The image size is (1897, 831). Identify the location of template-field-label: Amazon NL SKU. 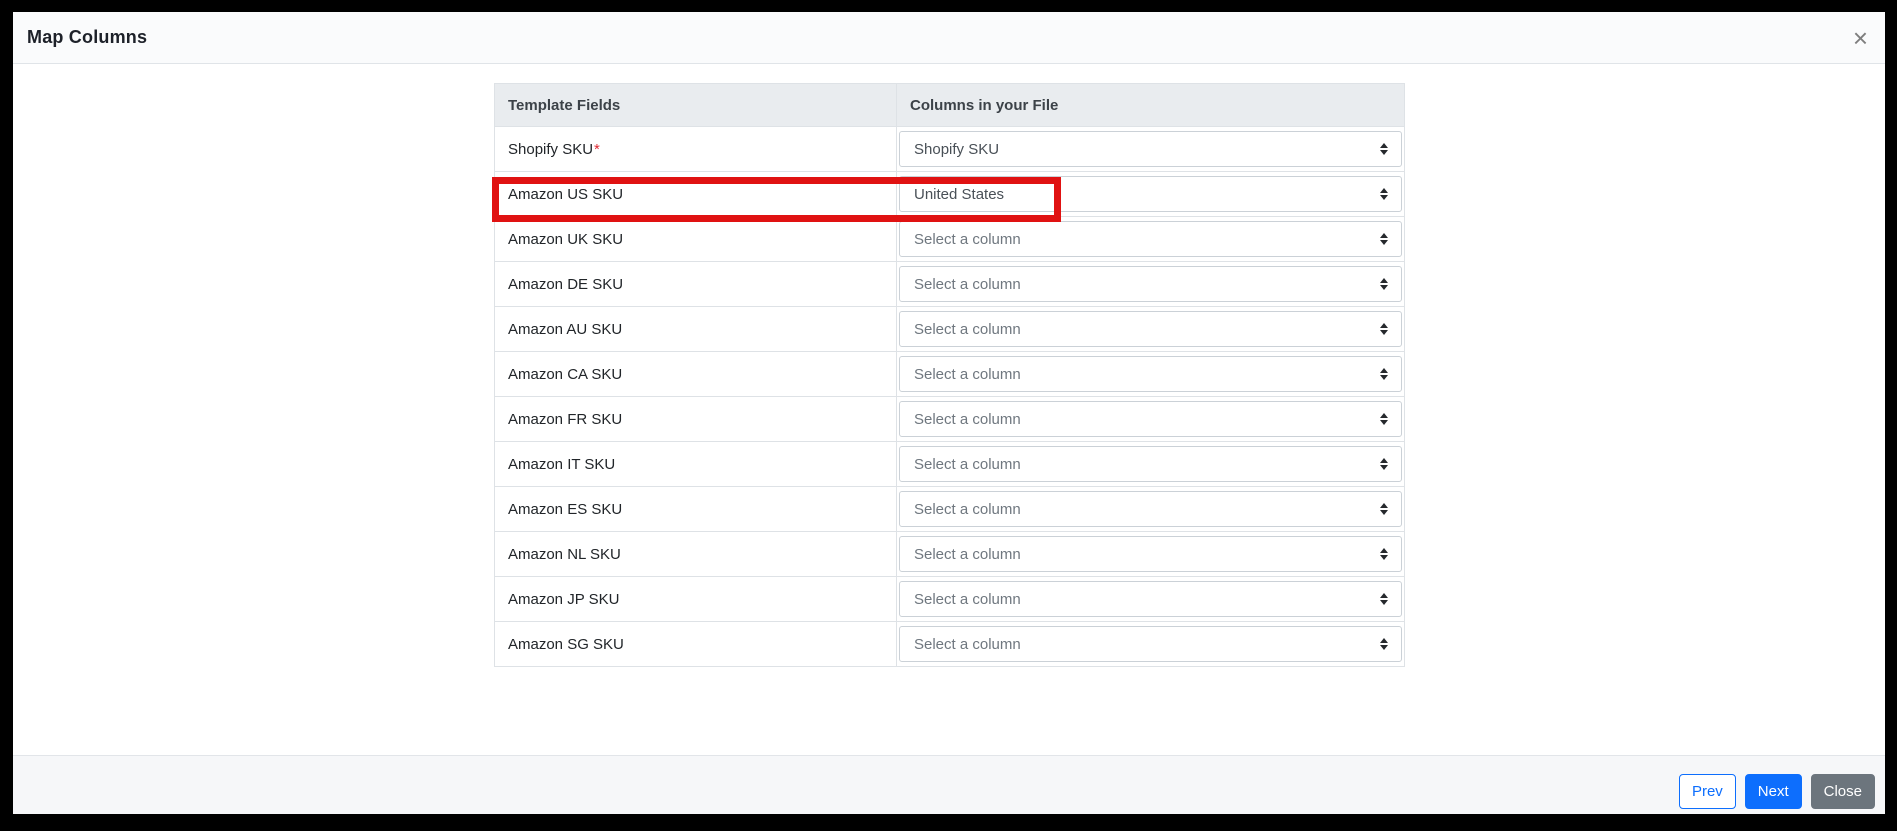
(564, 554).